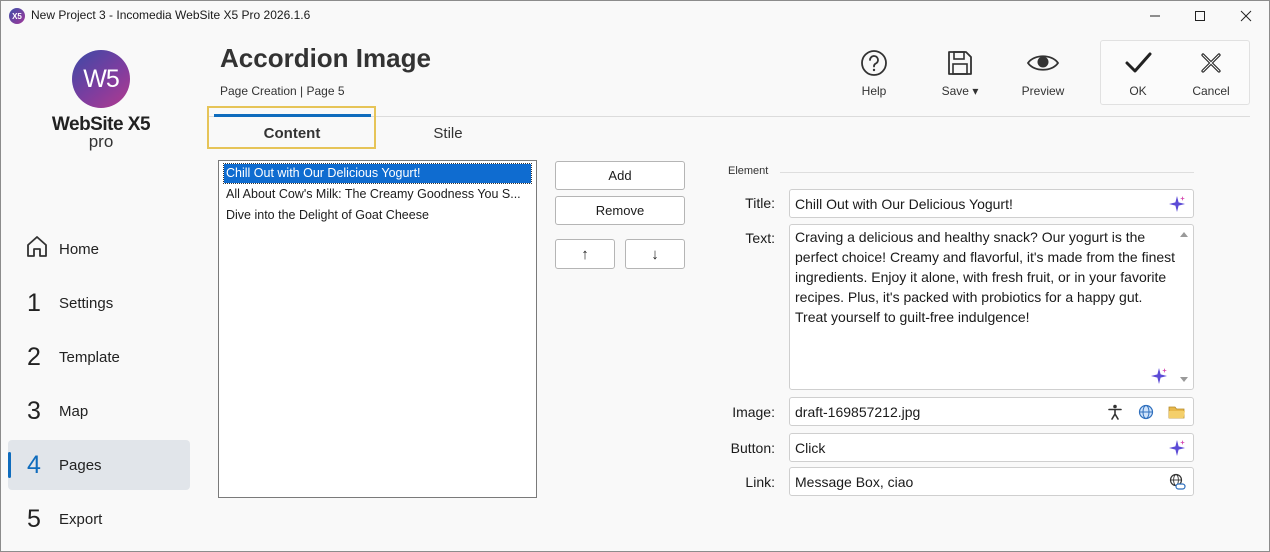  I want to click on minimize-icon, so click(1155, 16).